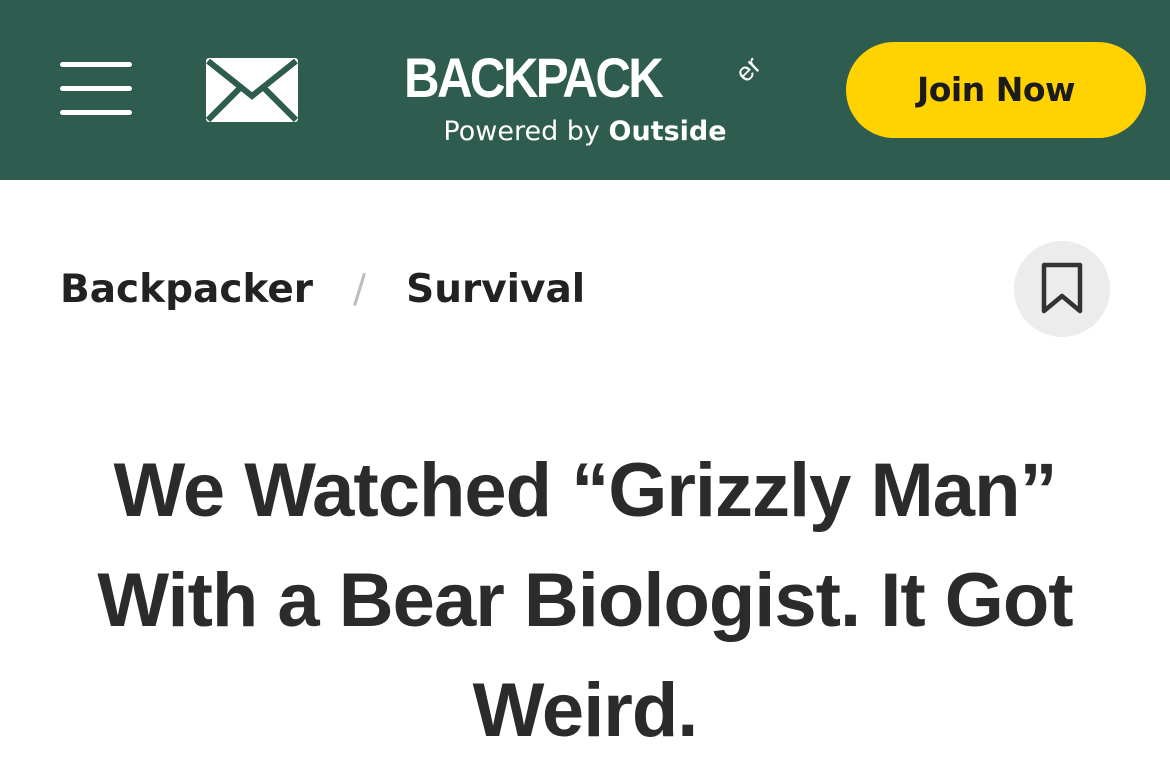 The width and height of the screenshot is (1170, 766). I want to click on breadcrumb: Backpacker / Survival, so click(322, 290).